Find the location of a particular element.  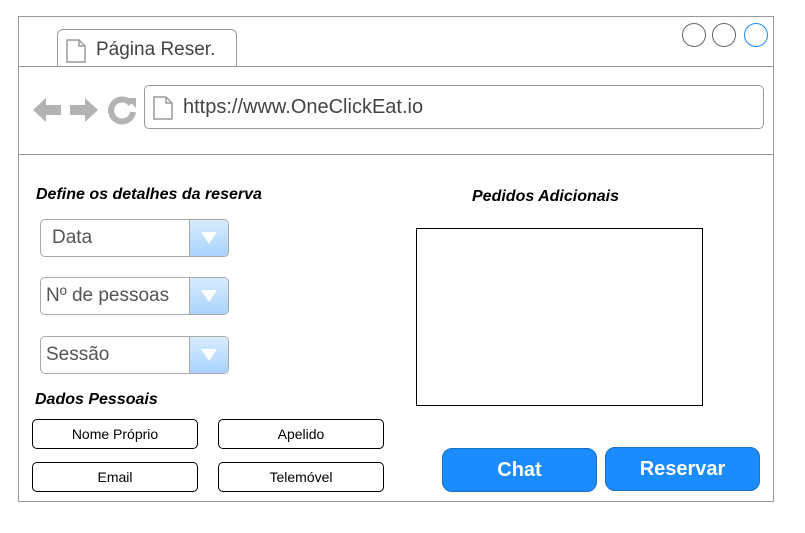

phone-field: Telemóvel is located at coordinates (301, 477).